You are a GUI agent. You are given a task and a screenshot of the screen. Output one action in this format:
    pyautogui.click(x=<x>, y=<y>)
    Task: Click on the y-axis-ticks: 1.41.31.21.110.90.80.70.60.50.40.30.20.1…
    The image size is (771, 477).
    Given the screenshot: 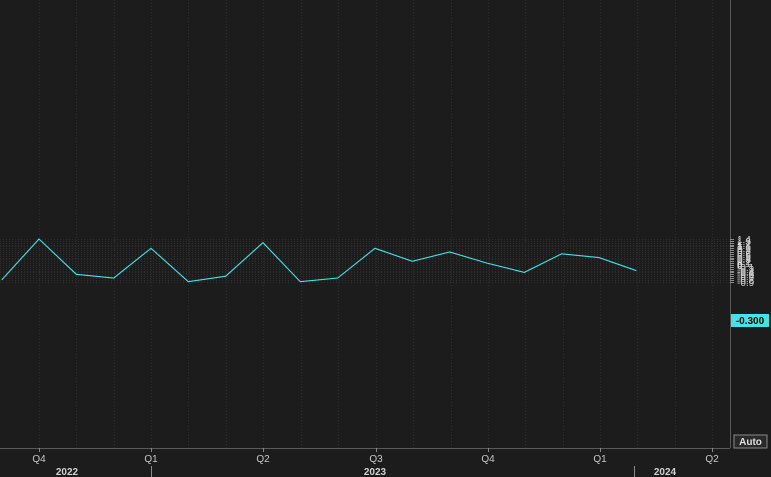 What is the action you would take?
    pyautogui.click(x=742, y=262)
    